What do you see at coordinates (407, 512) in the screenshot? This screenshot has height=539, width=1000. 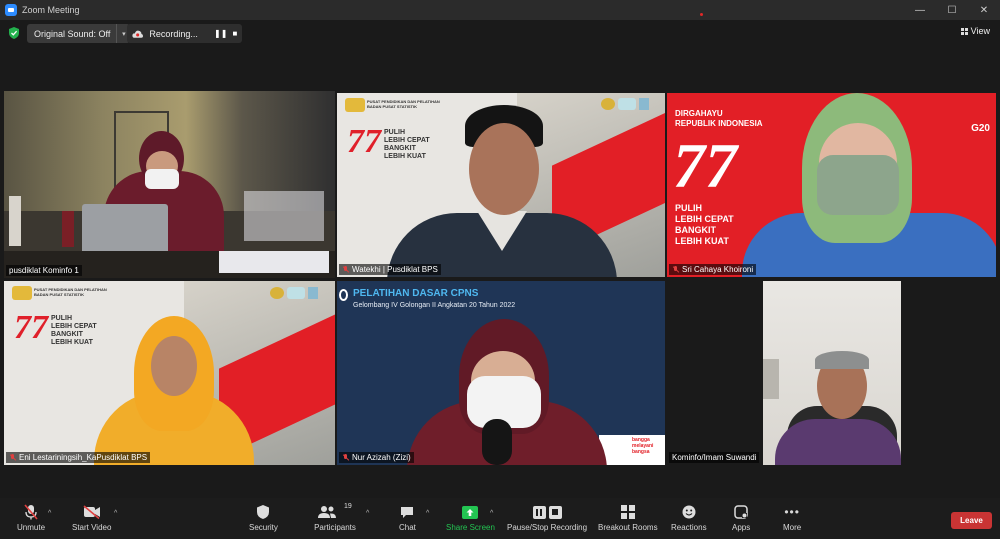 I see `chat-bubble-icon` at bounding box center [407, 512].